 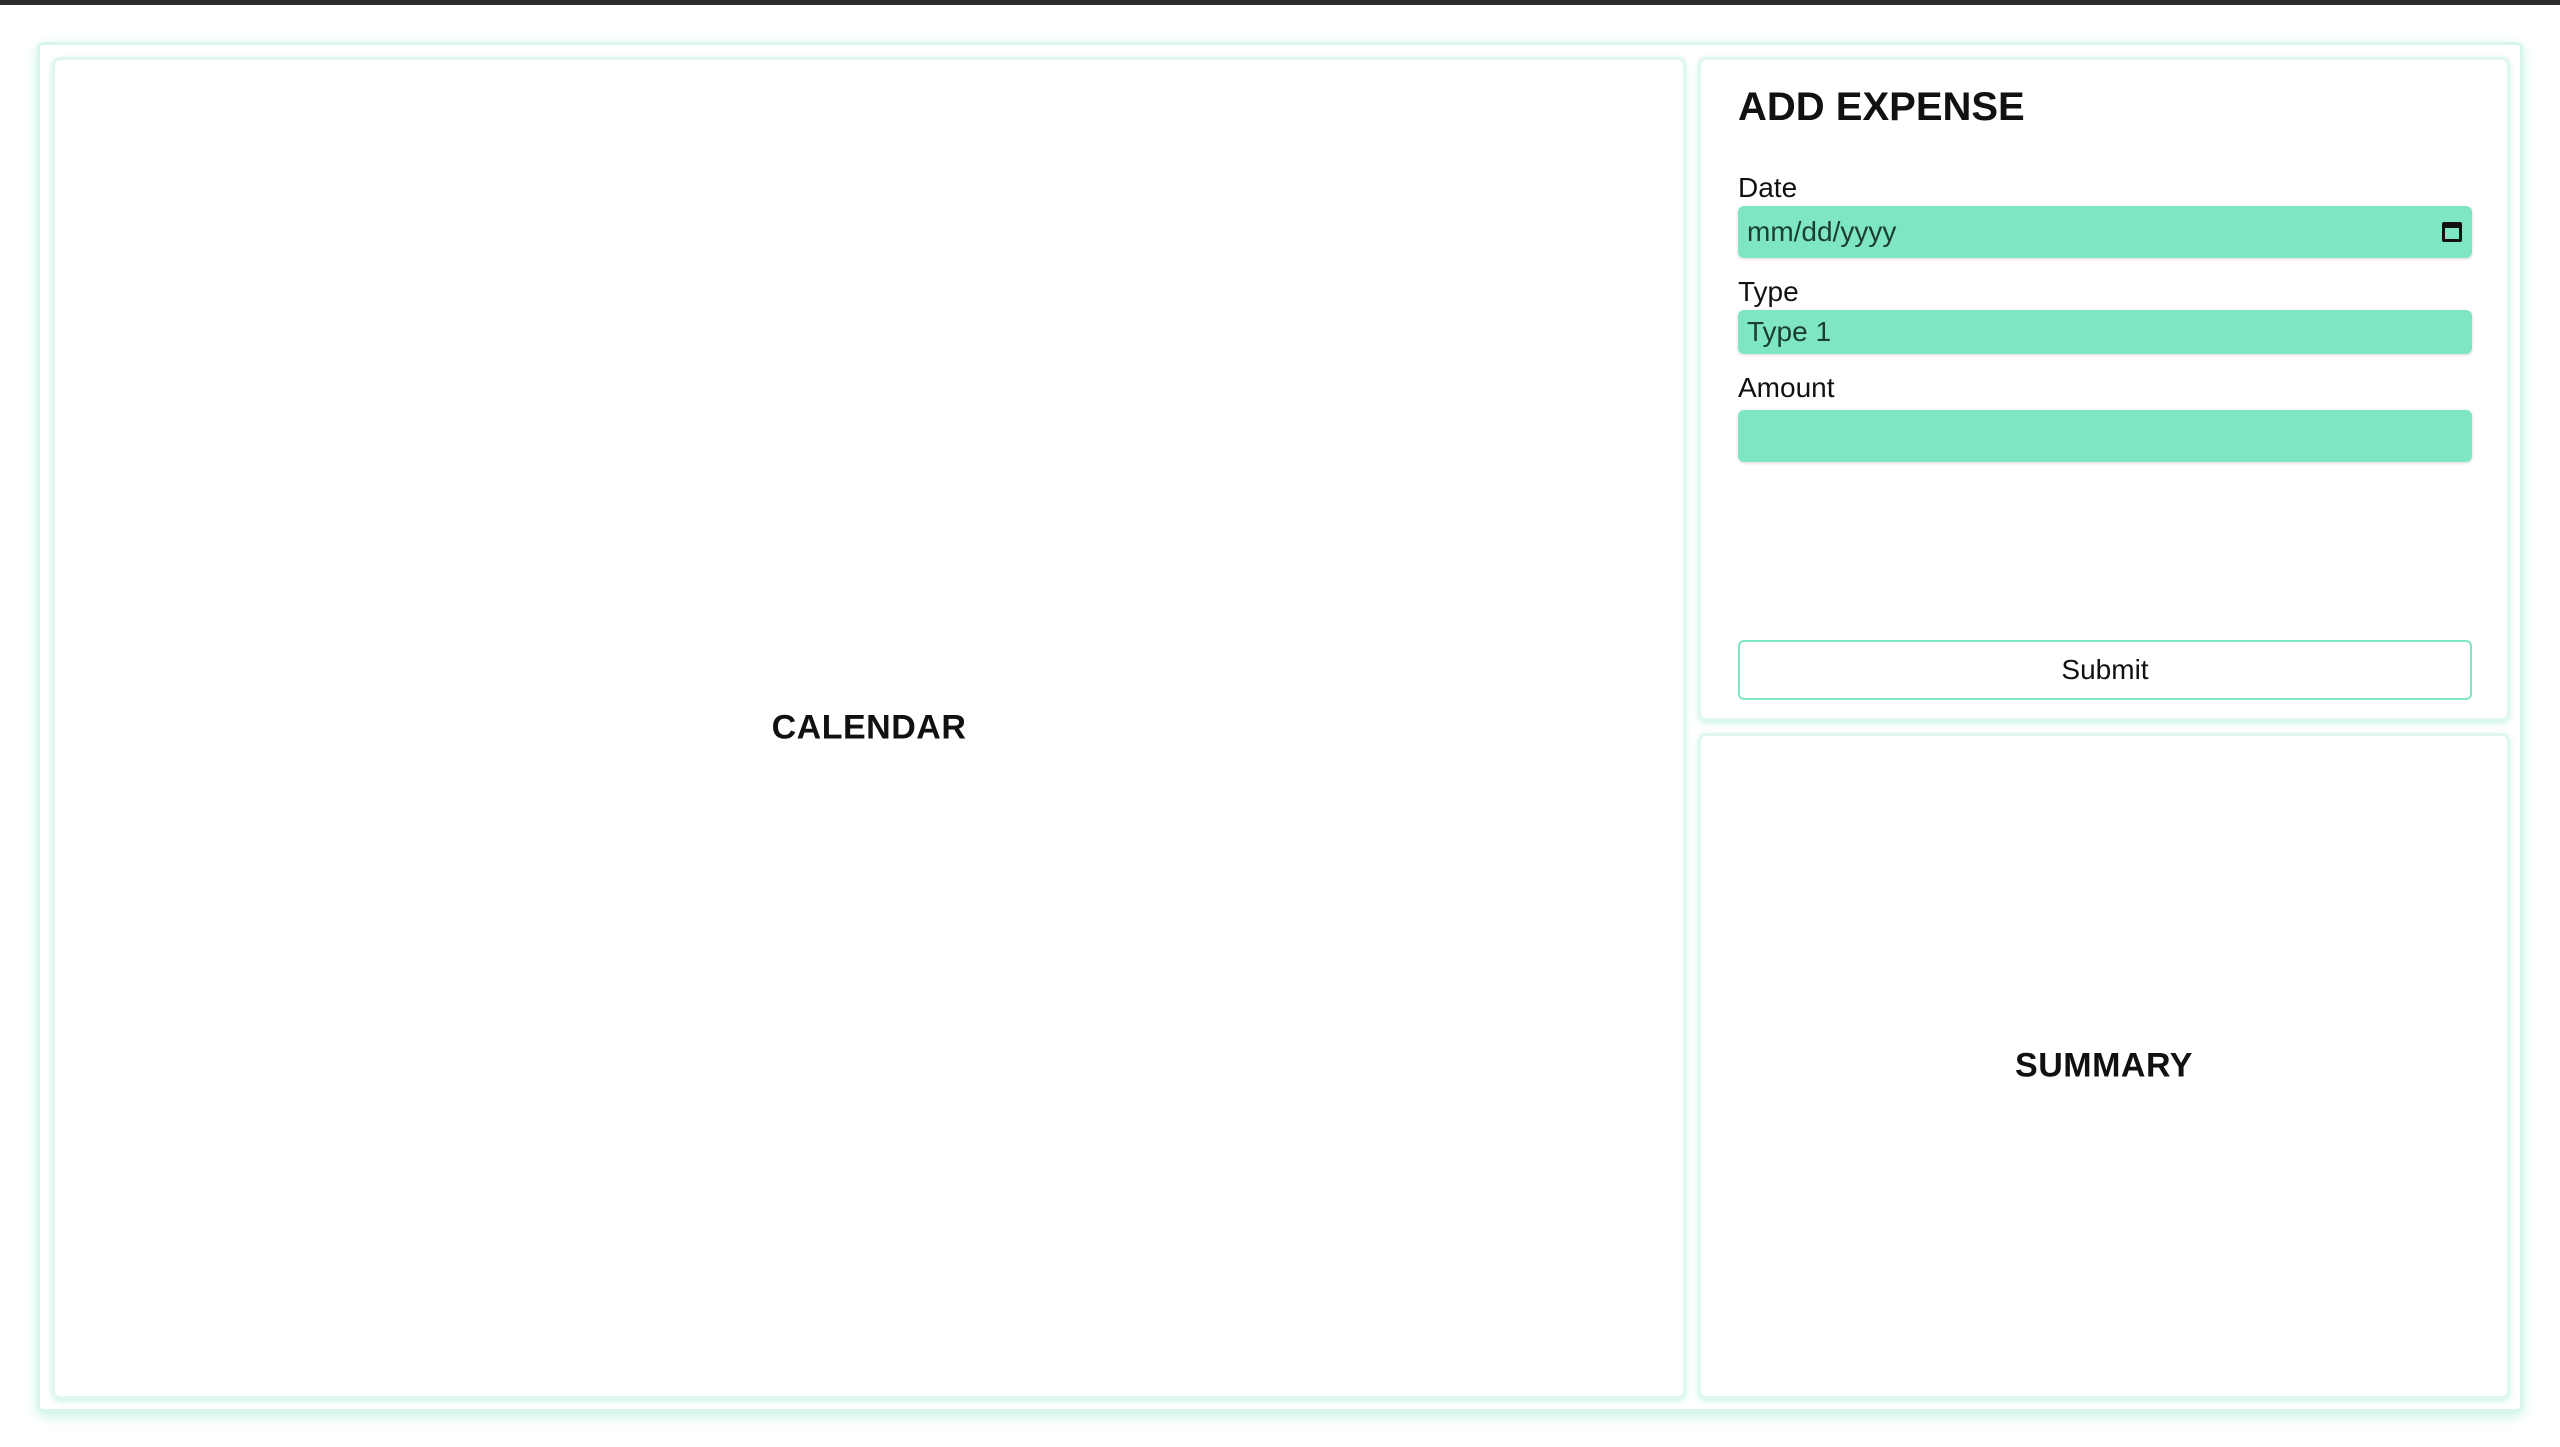 I want to click on type-label: Type, so click(x=1768, y=291).